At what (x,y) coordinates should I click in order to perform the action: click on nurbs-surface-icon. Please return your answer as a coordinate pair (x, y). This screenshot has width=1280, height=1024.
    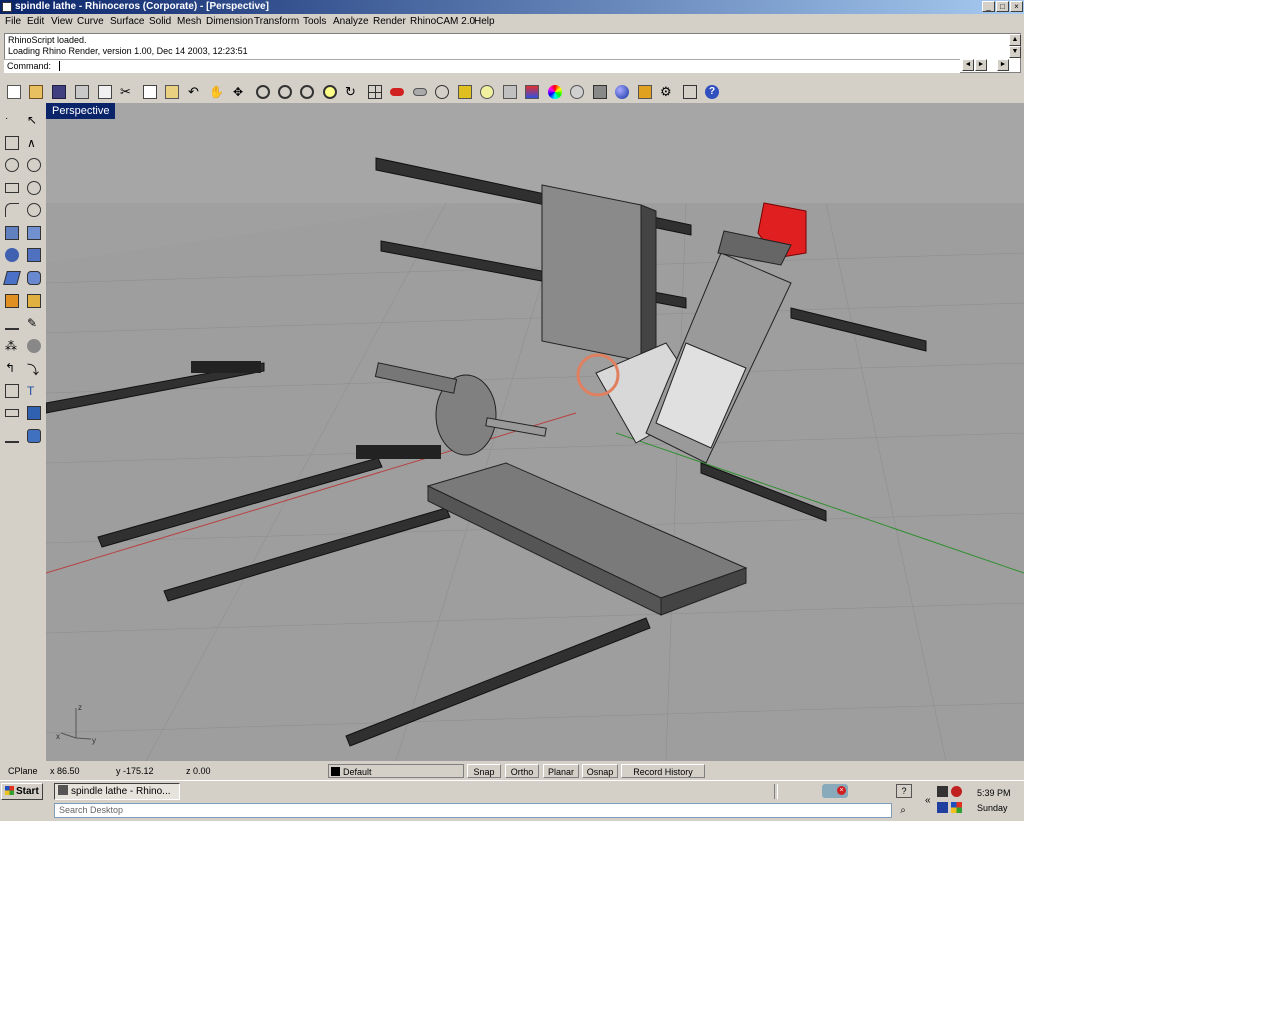
    Looking at the image, I should click on (34, 233).